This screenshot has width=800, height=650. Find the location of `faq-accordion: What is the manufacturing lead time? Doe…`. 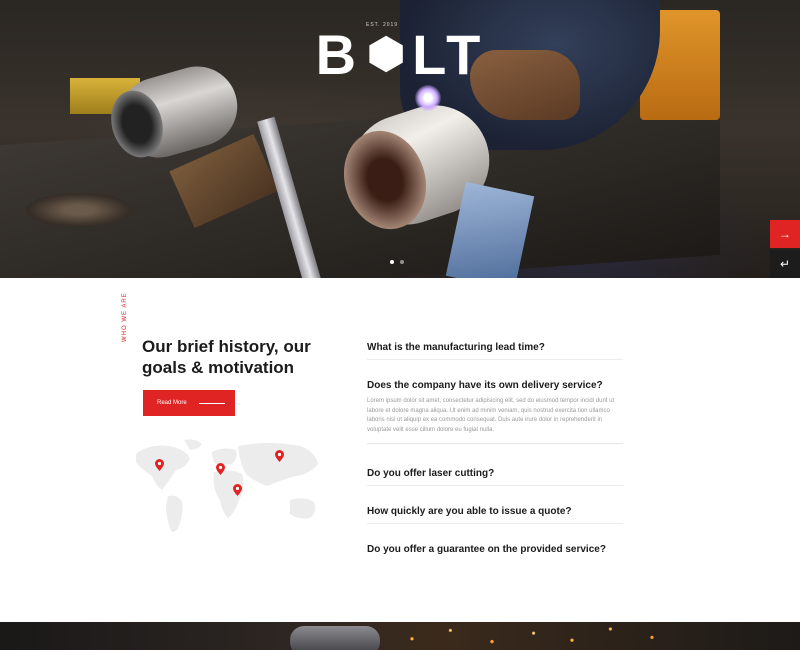

faq-accordion: What is the manufacturing lead time? Doe… is located at coordinates (495, 448).